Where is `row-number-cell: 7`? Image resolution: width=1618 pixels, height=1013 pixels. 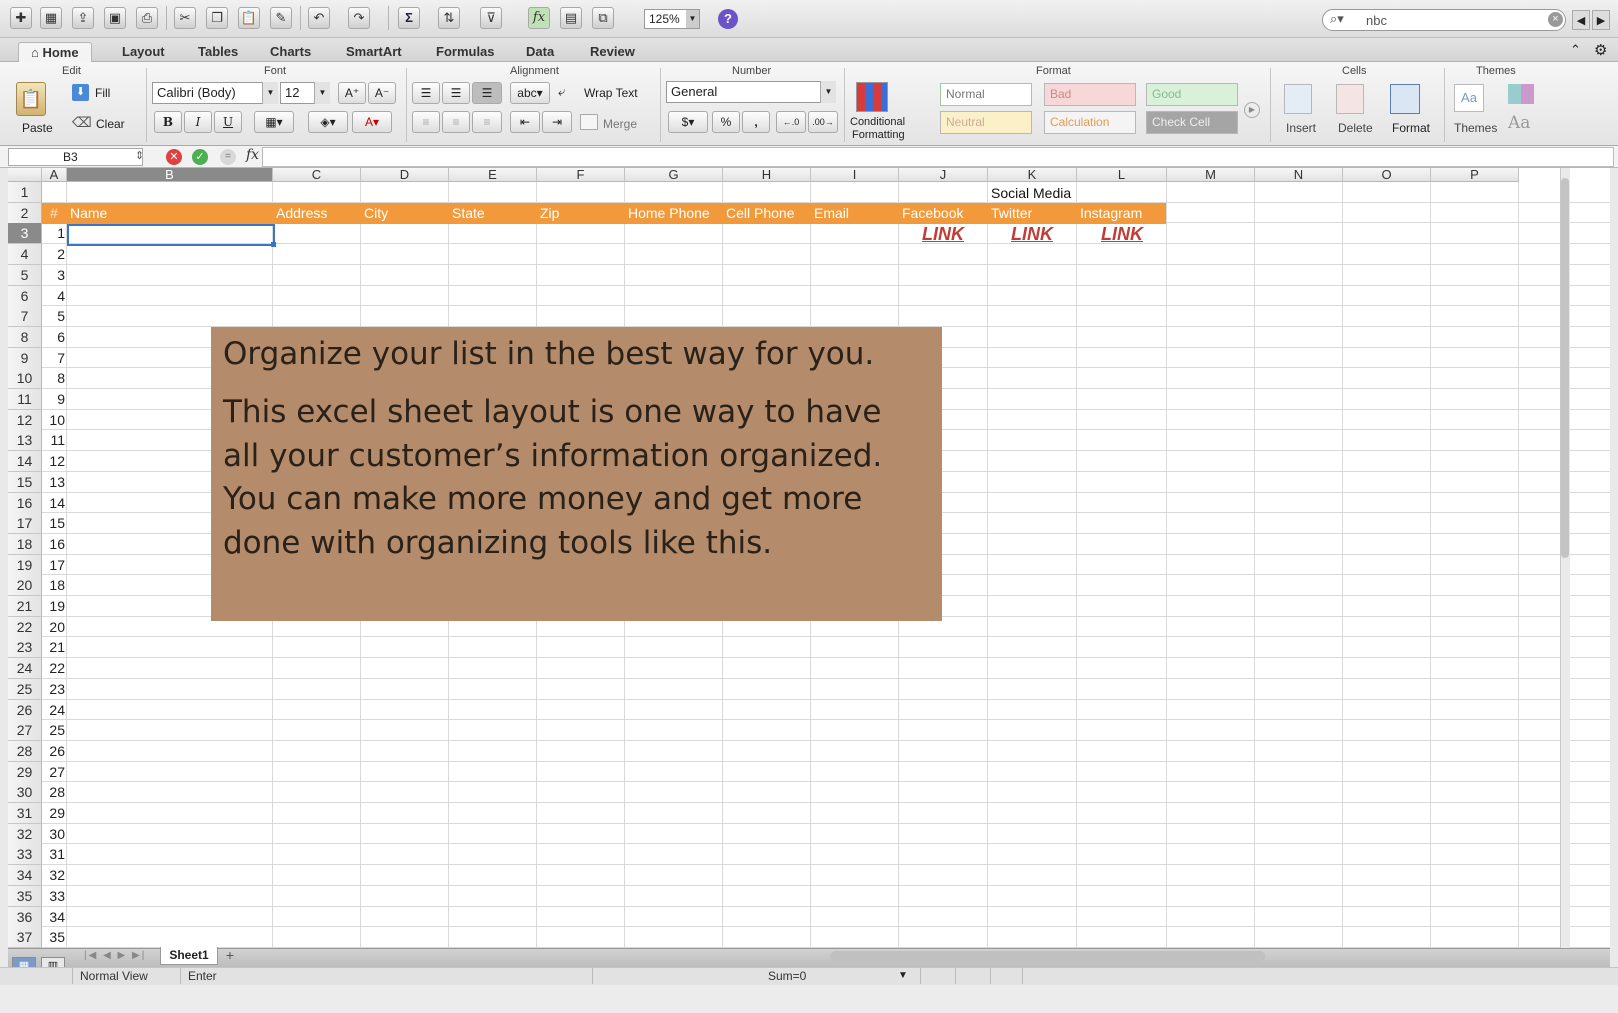 row-number-cell: 7 is located at coordinates (53, 358).